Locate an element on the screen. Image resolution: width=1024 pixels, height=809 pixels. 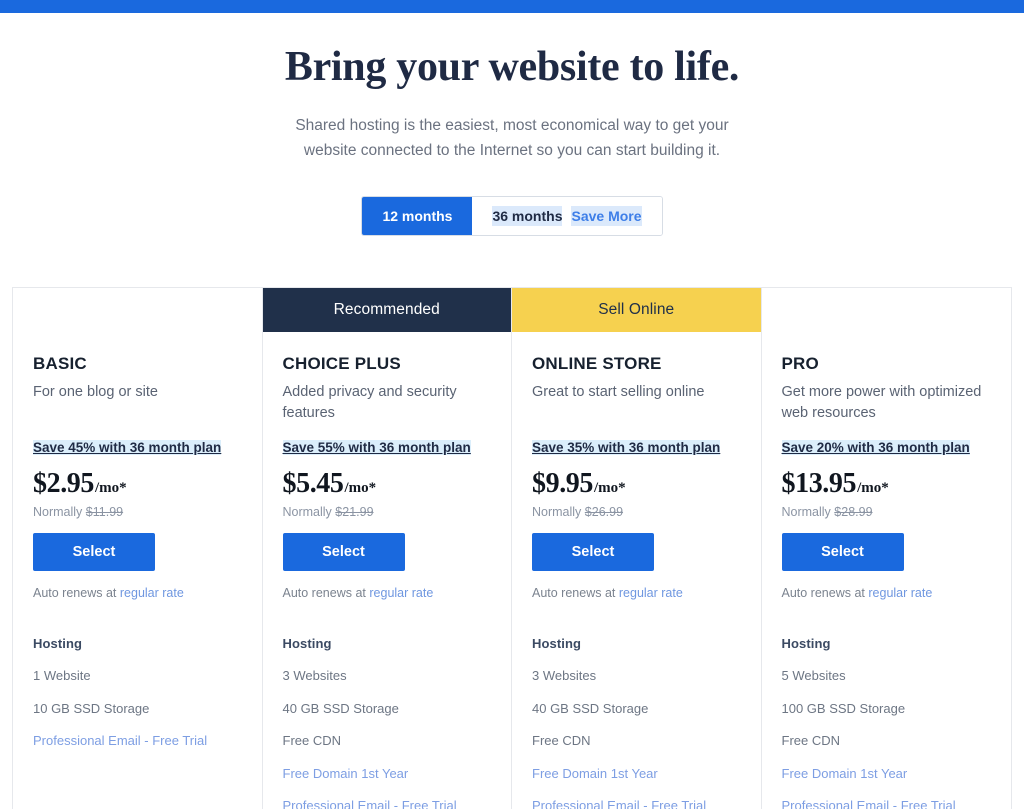
price-amount: $2.95 is located at coordinates (64, 483).